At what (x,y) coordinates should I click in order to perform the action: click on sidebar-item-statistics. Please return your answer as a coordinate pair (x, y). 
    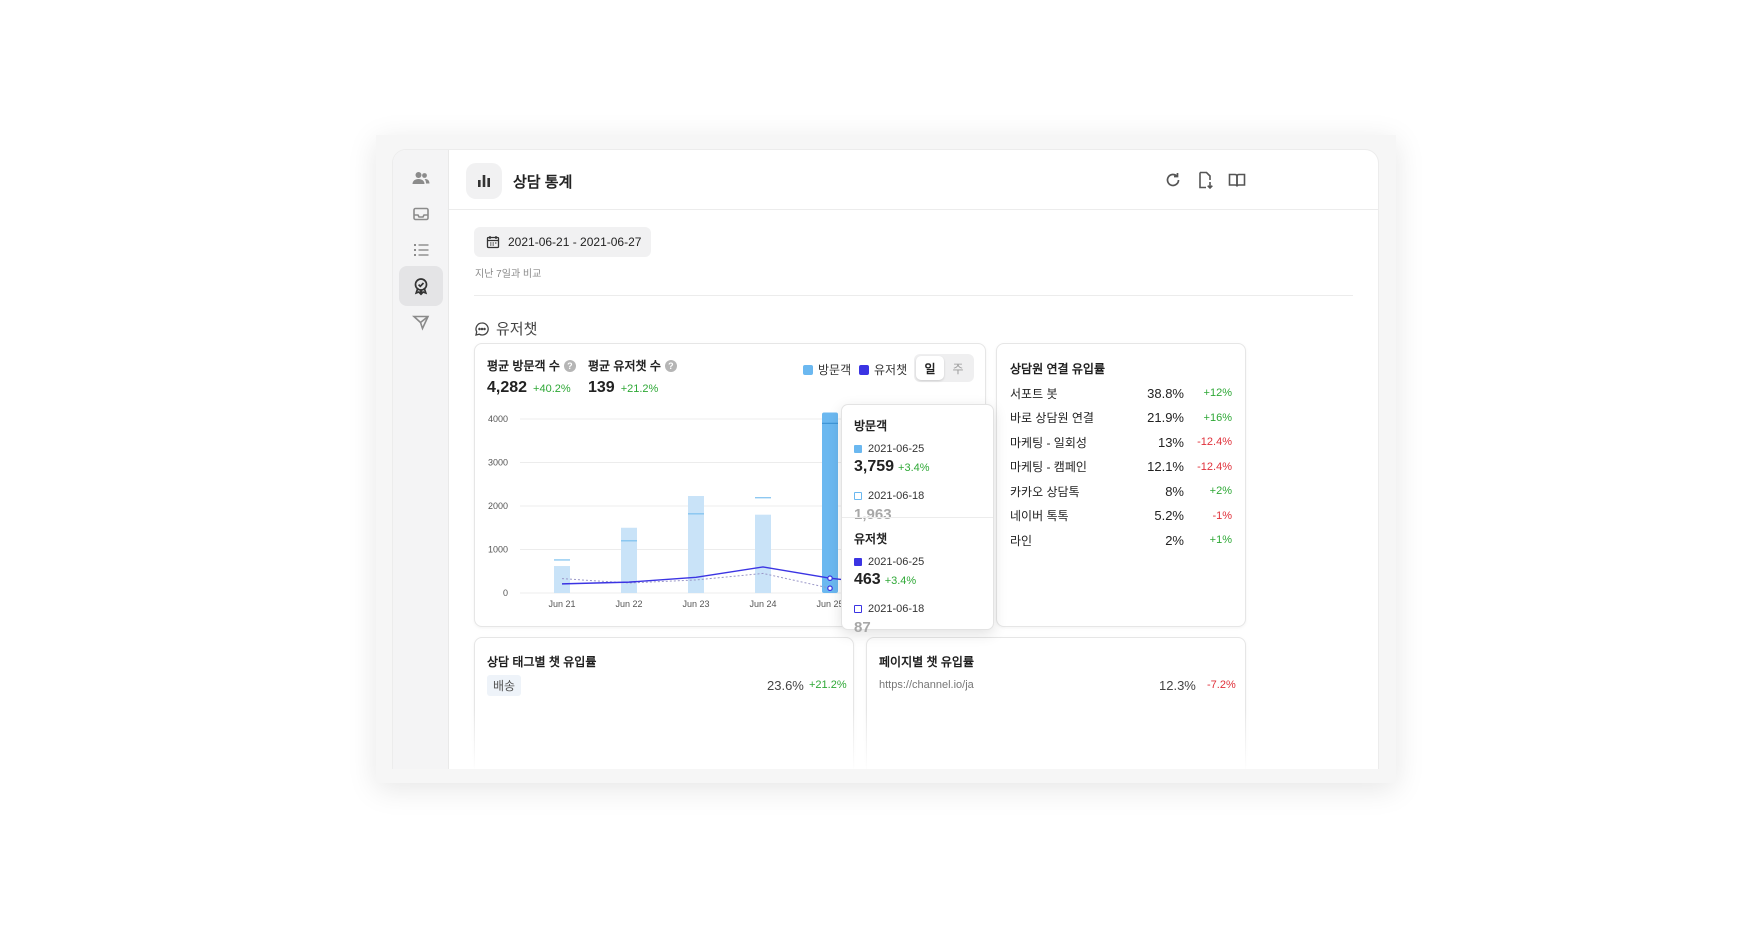
    Looking at the image, I should click on (421, 286).